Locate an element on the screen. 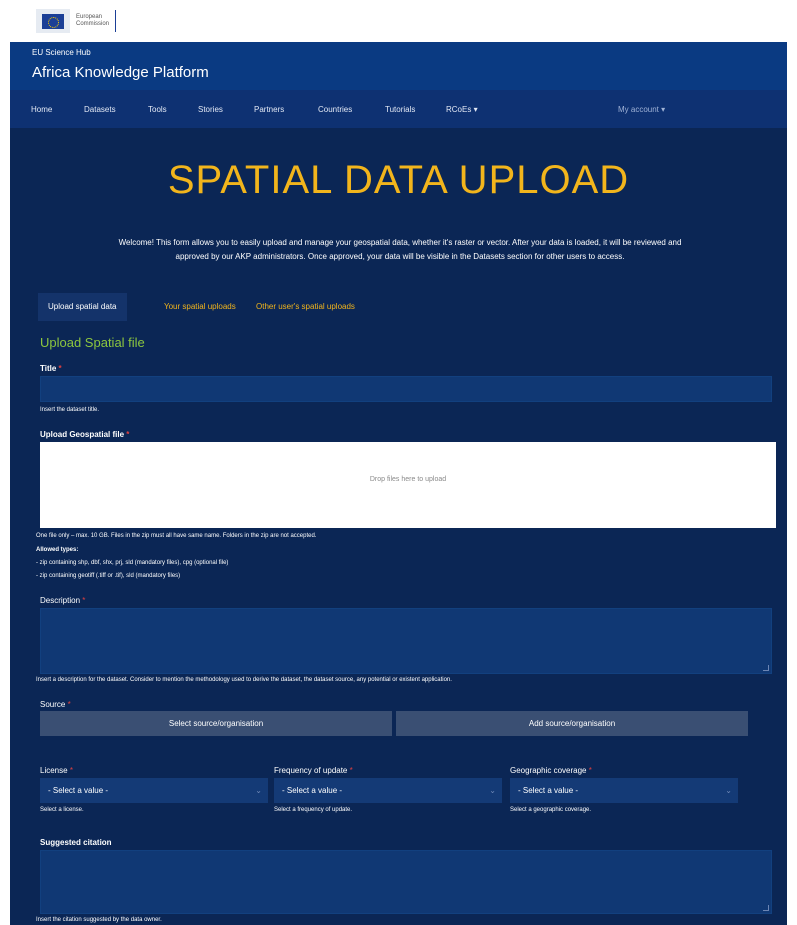  citation-textarea is located at coordinates (406, 882).